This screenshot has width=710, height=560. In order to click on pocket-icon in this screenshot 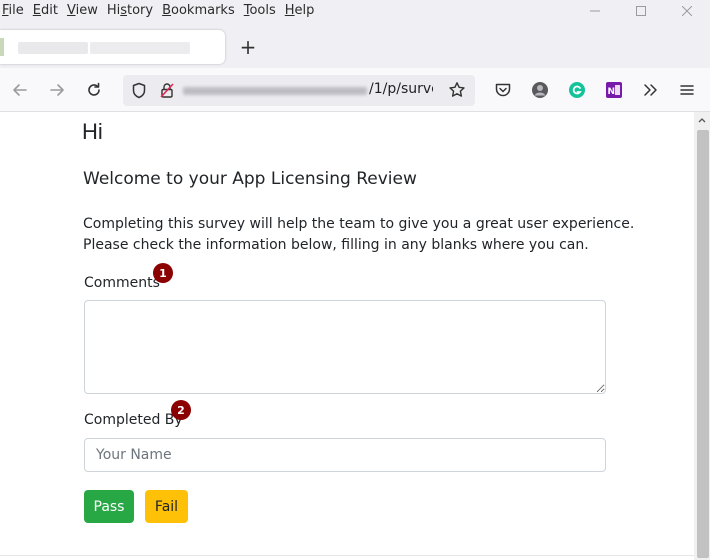, I will do `click(503, 90)`.